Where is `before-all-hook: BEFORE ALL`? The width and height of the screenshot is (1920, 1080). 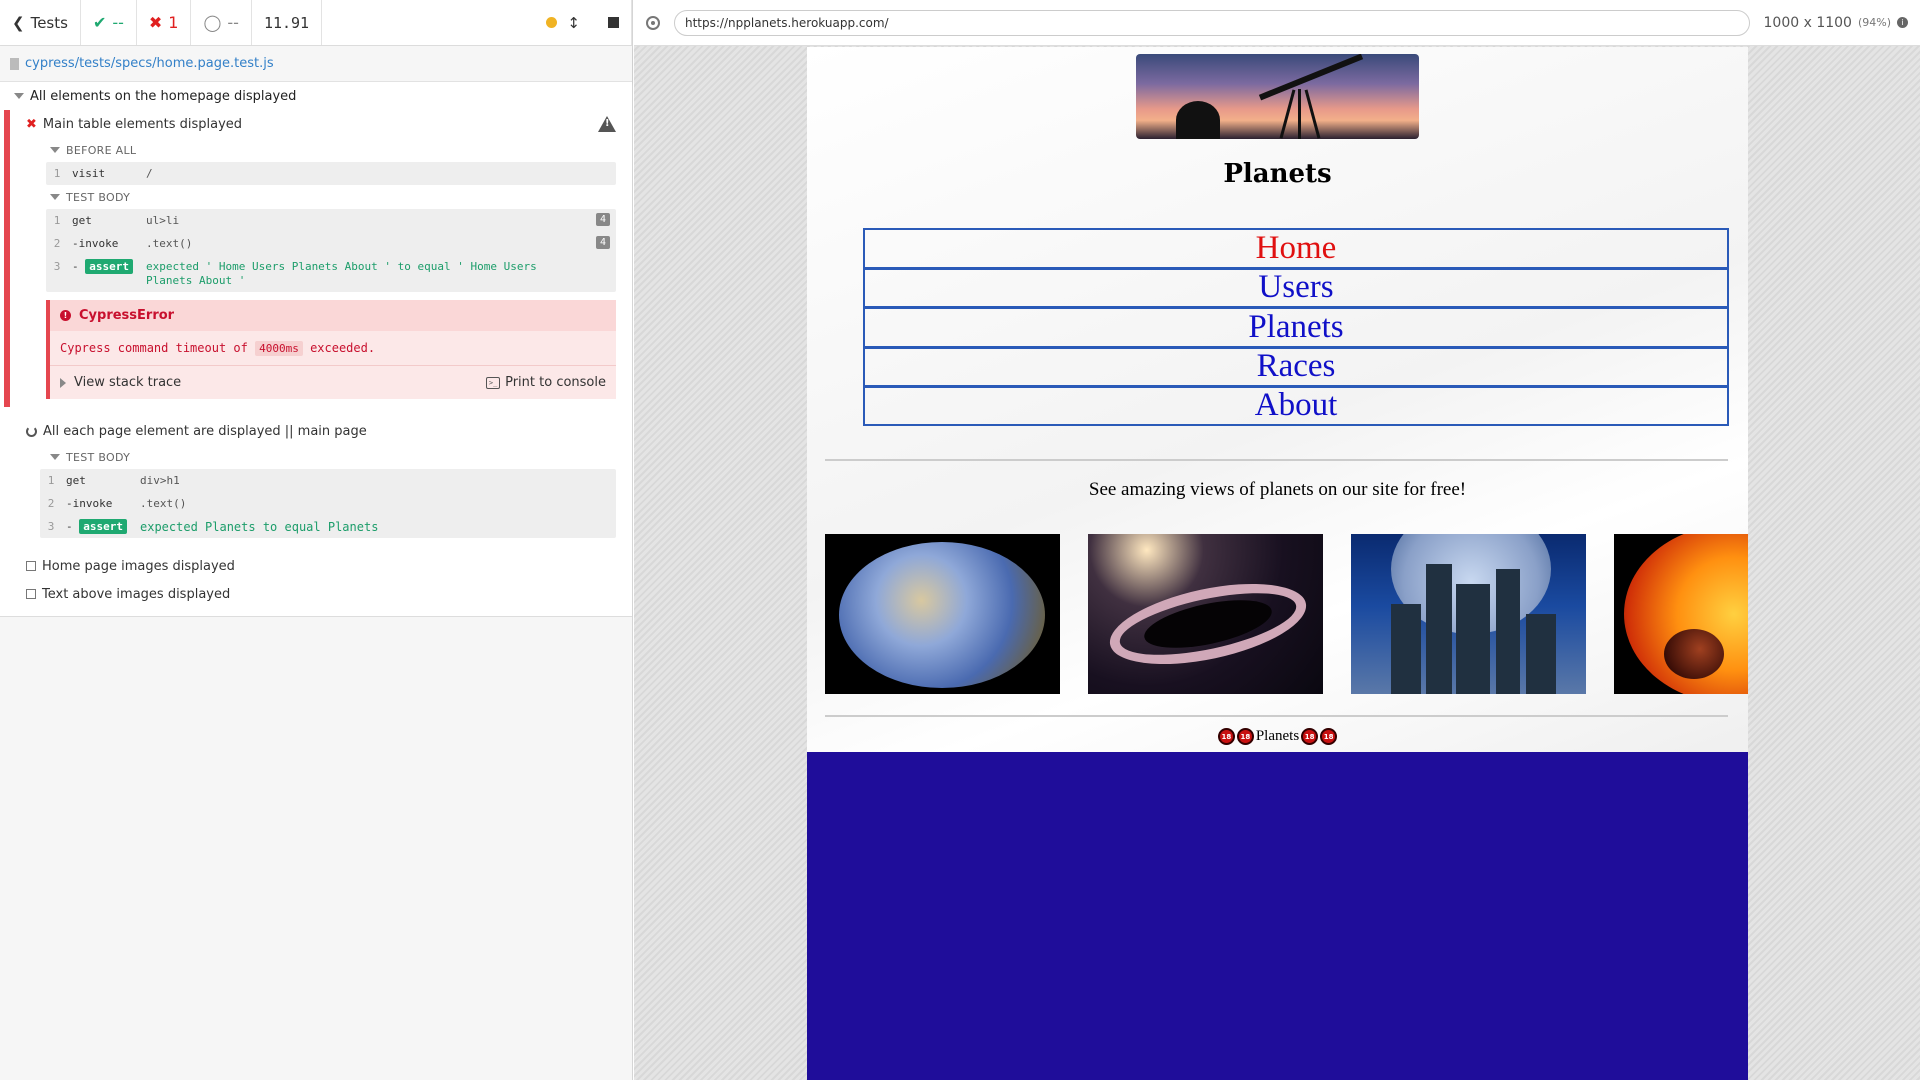 before-all-hook: BEFORE ALL is located at coordinates (321, 150).